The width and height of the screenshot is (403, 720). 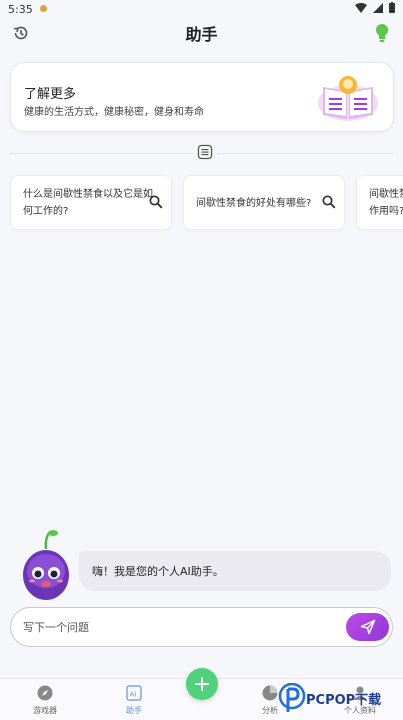 I want to click on ai-icon: AI, so click(x=134, y=694).